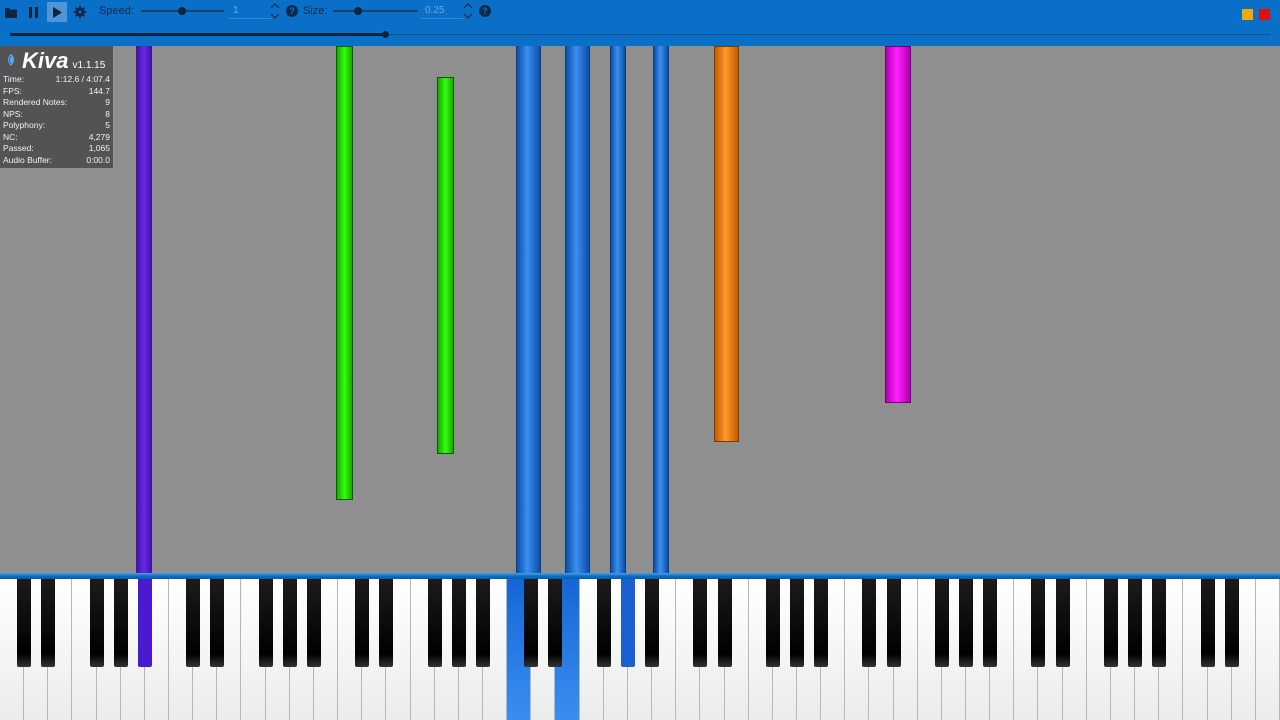  Describe the element at coordinates (726, 244) in the screenshot. I see `falling-note-orange` at that location.